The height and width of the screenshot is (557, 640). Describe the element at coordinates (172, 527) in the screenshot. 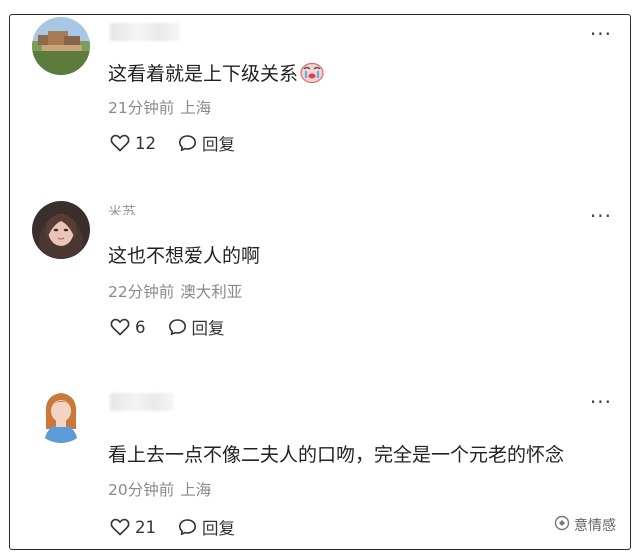

I see `comment-actions: 21 回复` at that location.